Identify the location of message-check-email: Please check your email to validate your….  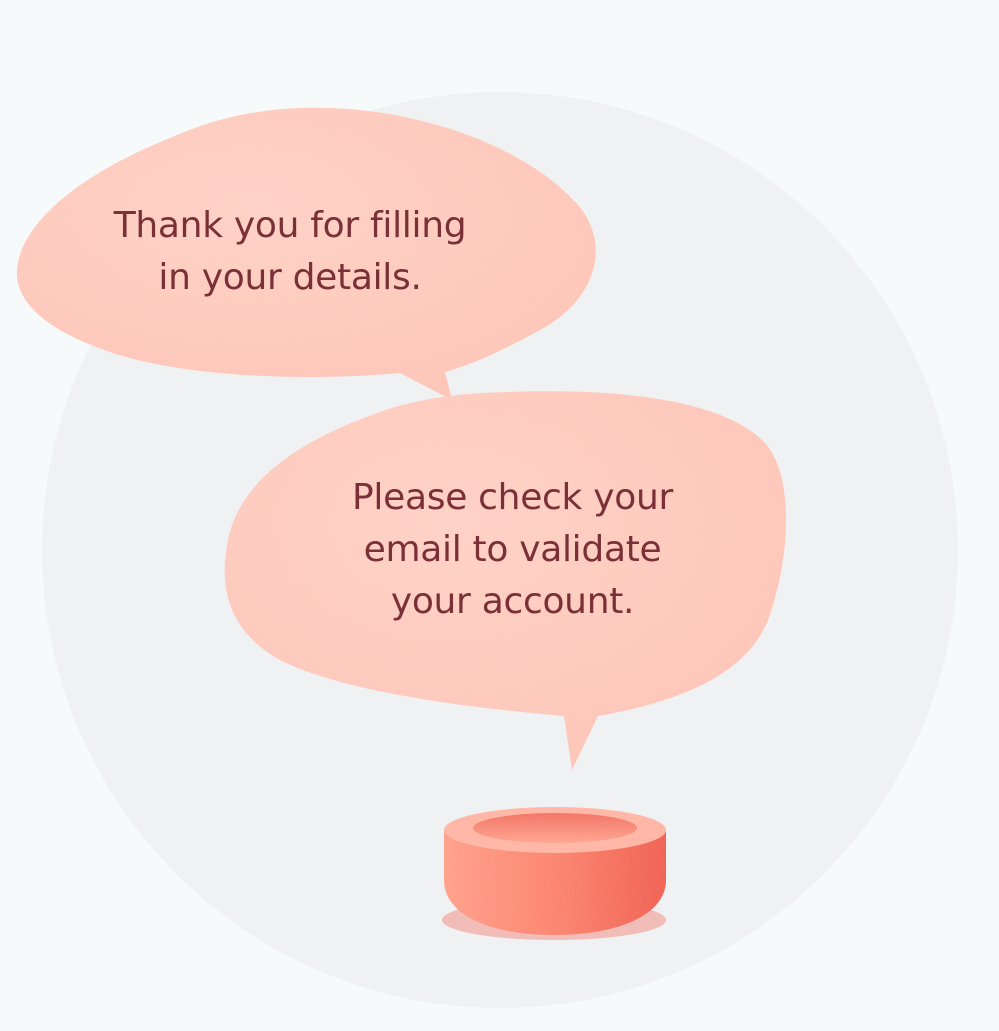
(512, 550).